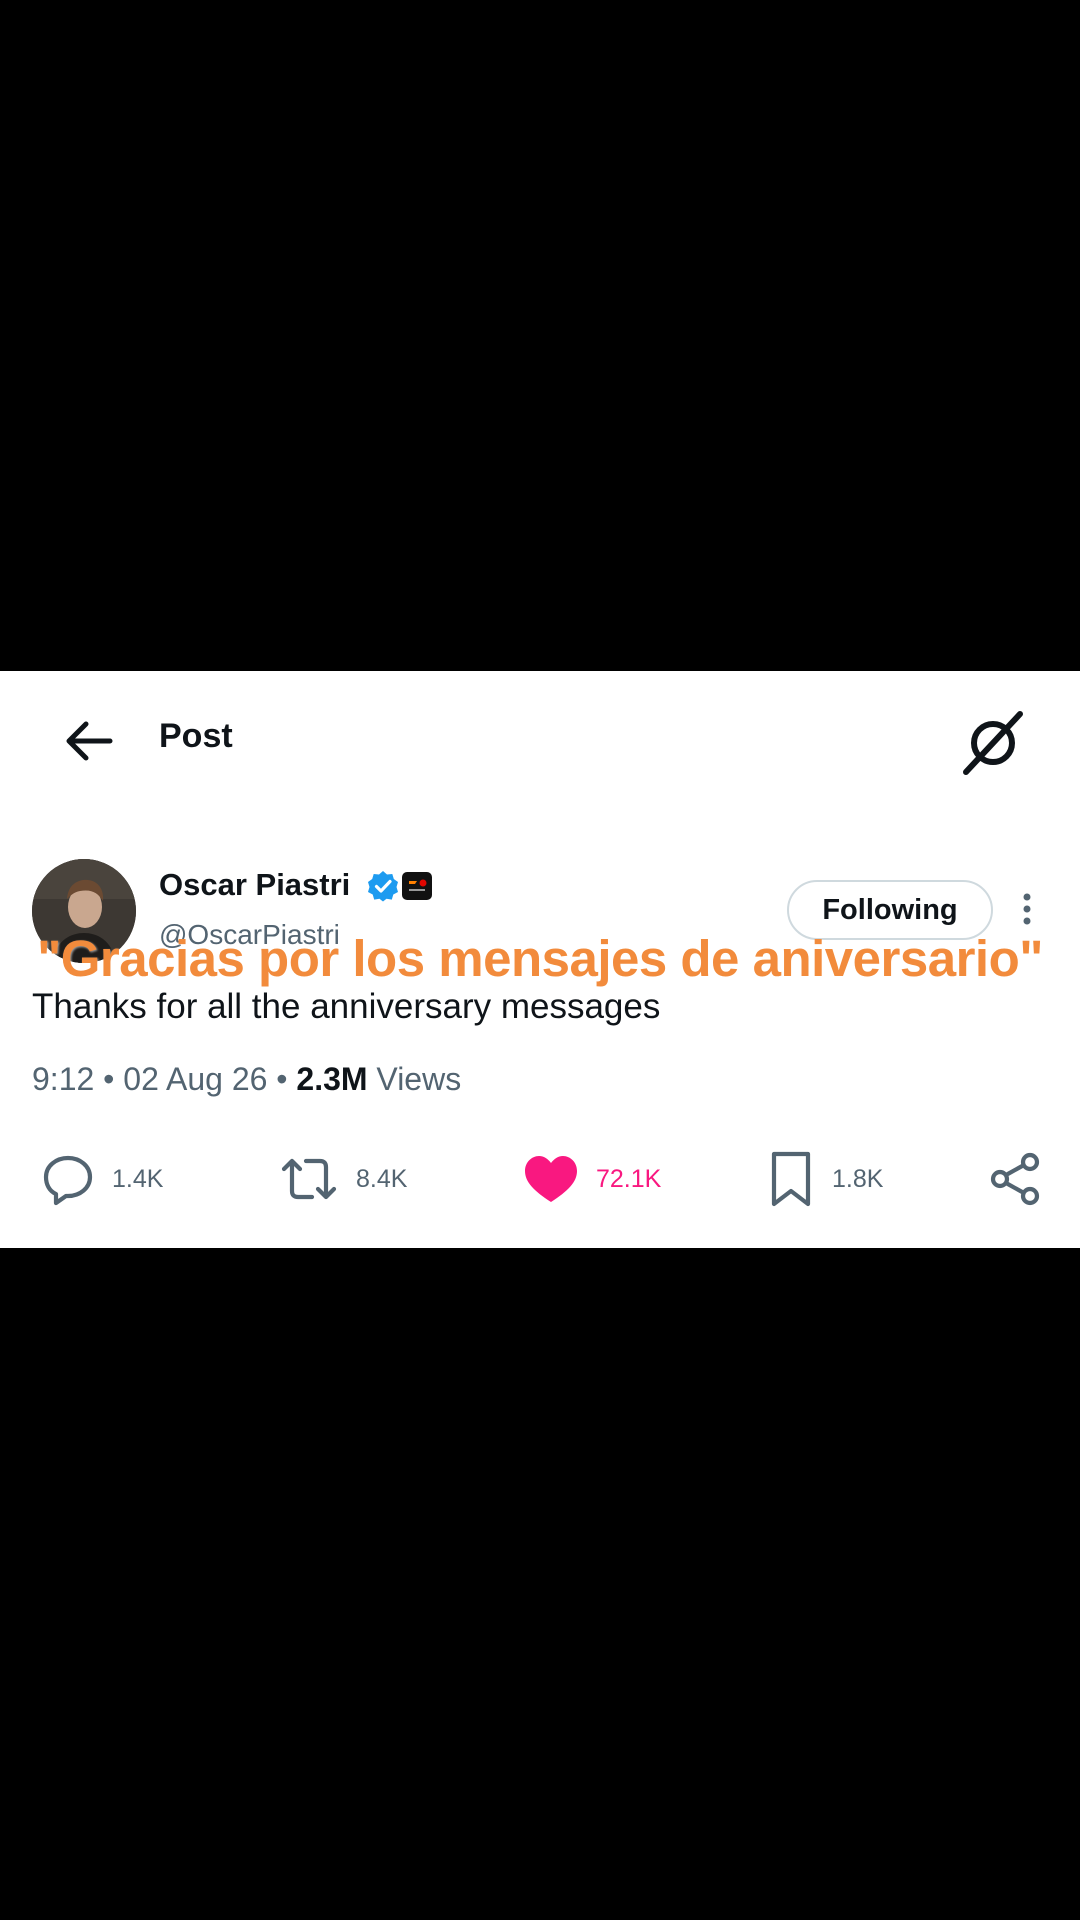  I want to click on like-button: 72.1K, so click(591, 1179).